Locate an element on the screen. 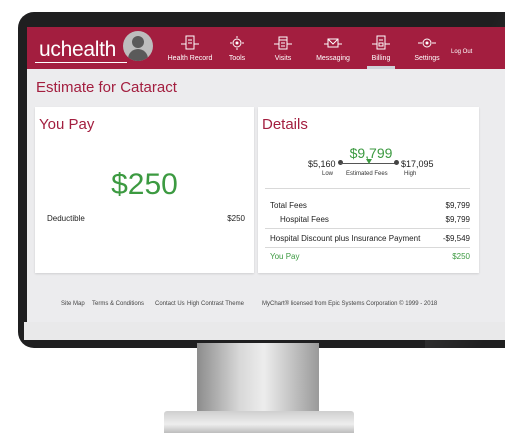 The height and width of the screenshot is (433, 505). nav-tools: Tools is located at coordinates (237, 48).